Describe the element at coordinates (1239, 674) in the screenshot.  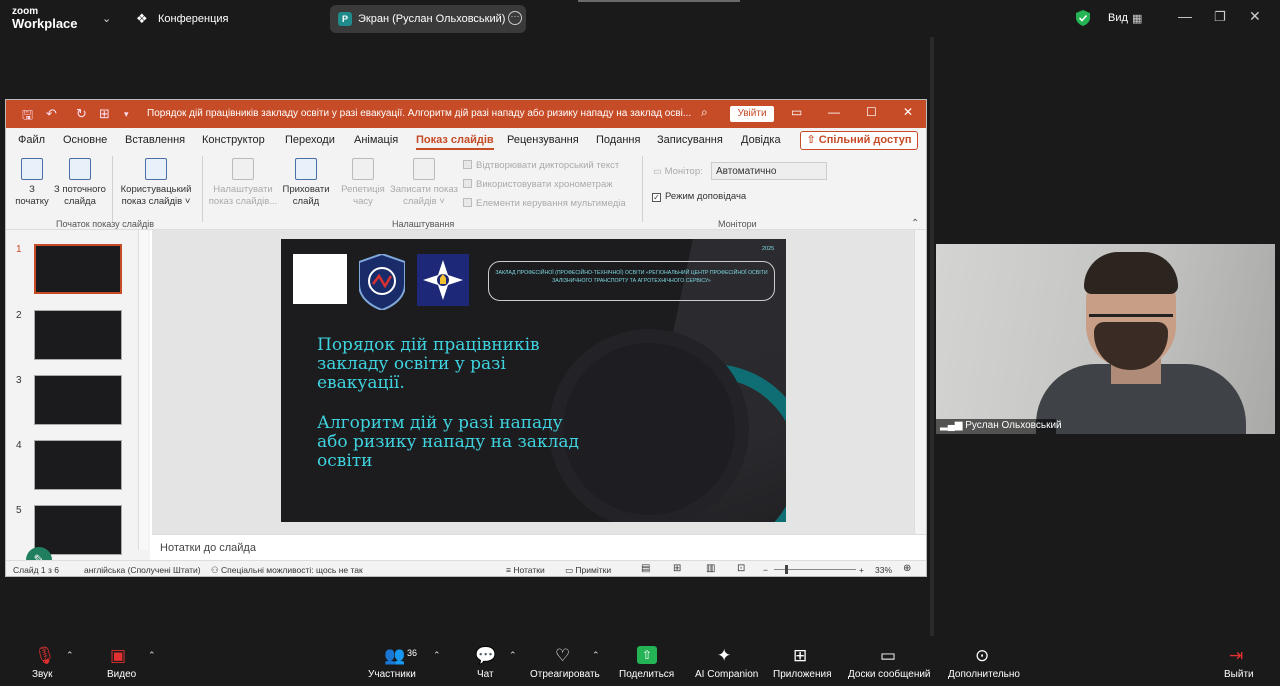
I see `leave-button: Выйти` at that location.